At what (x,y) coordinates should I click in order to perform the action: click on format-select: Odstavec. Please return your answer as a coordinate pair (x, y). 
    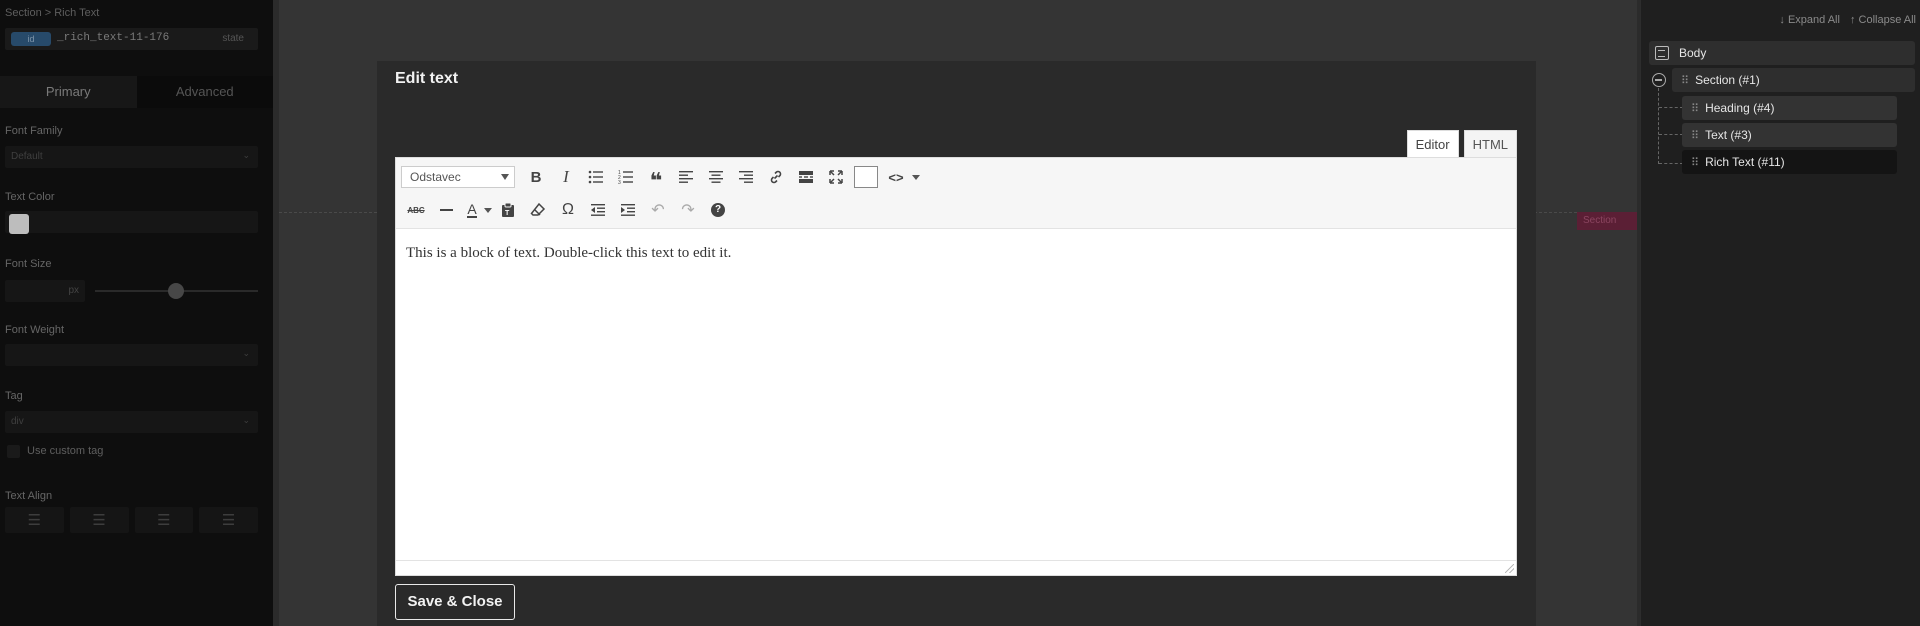
    Looking at the image, I should click on (458, 177).